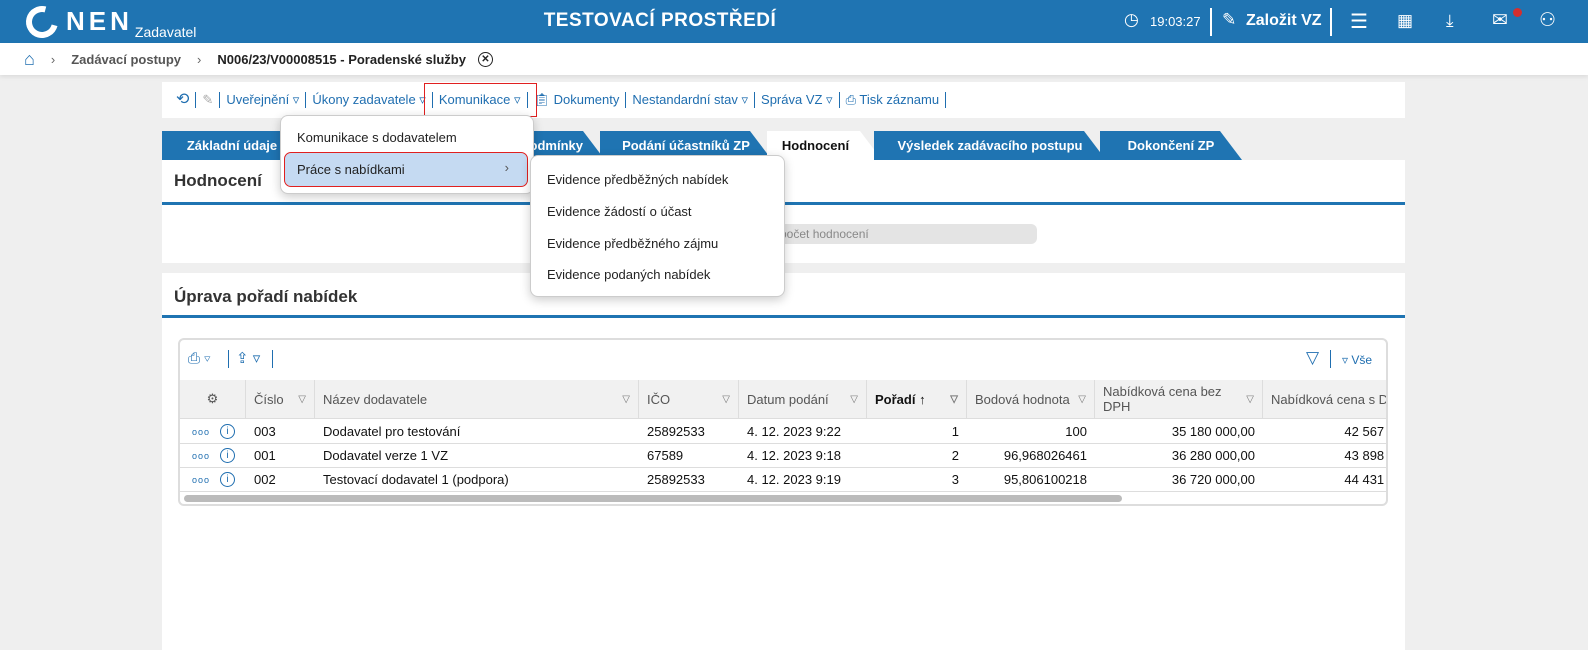 The width and height of the screenshot is (1588, 650). I want to click on export-menu-icon: ⇪ ▿, so click(248, 358).